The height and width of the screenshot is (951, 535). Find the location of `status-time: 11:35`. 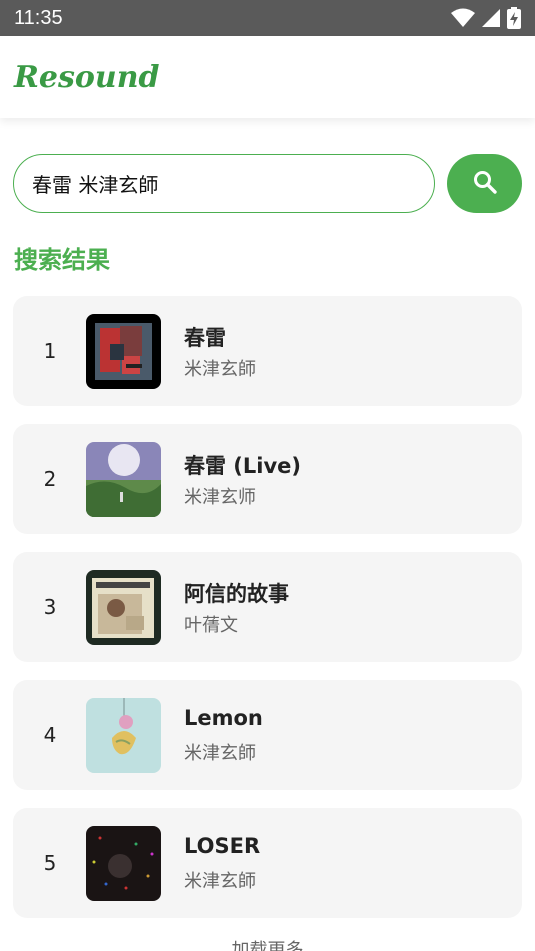

status-time: 11:35 is located at coordinates (38, 17).